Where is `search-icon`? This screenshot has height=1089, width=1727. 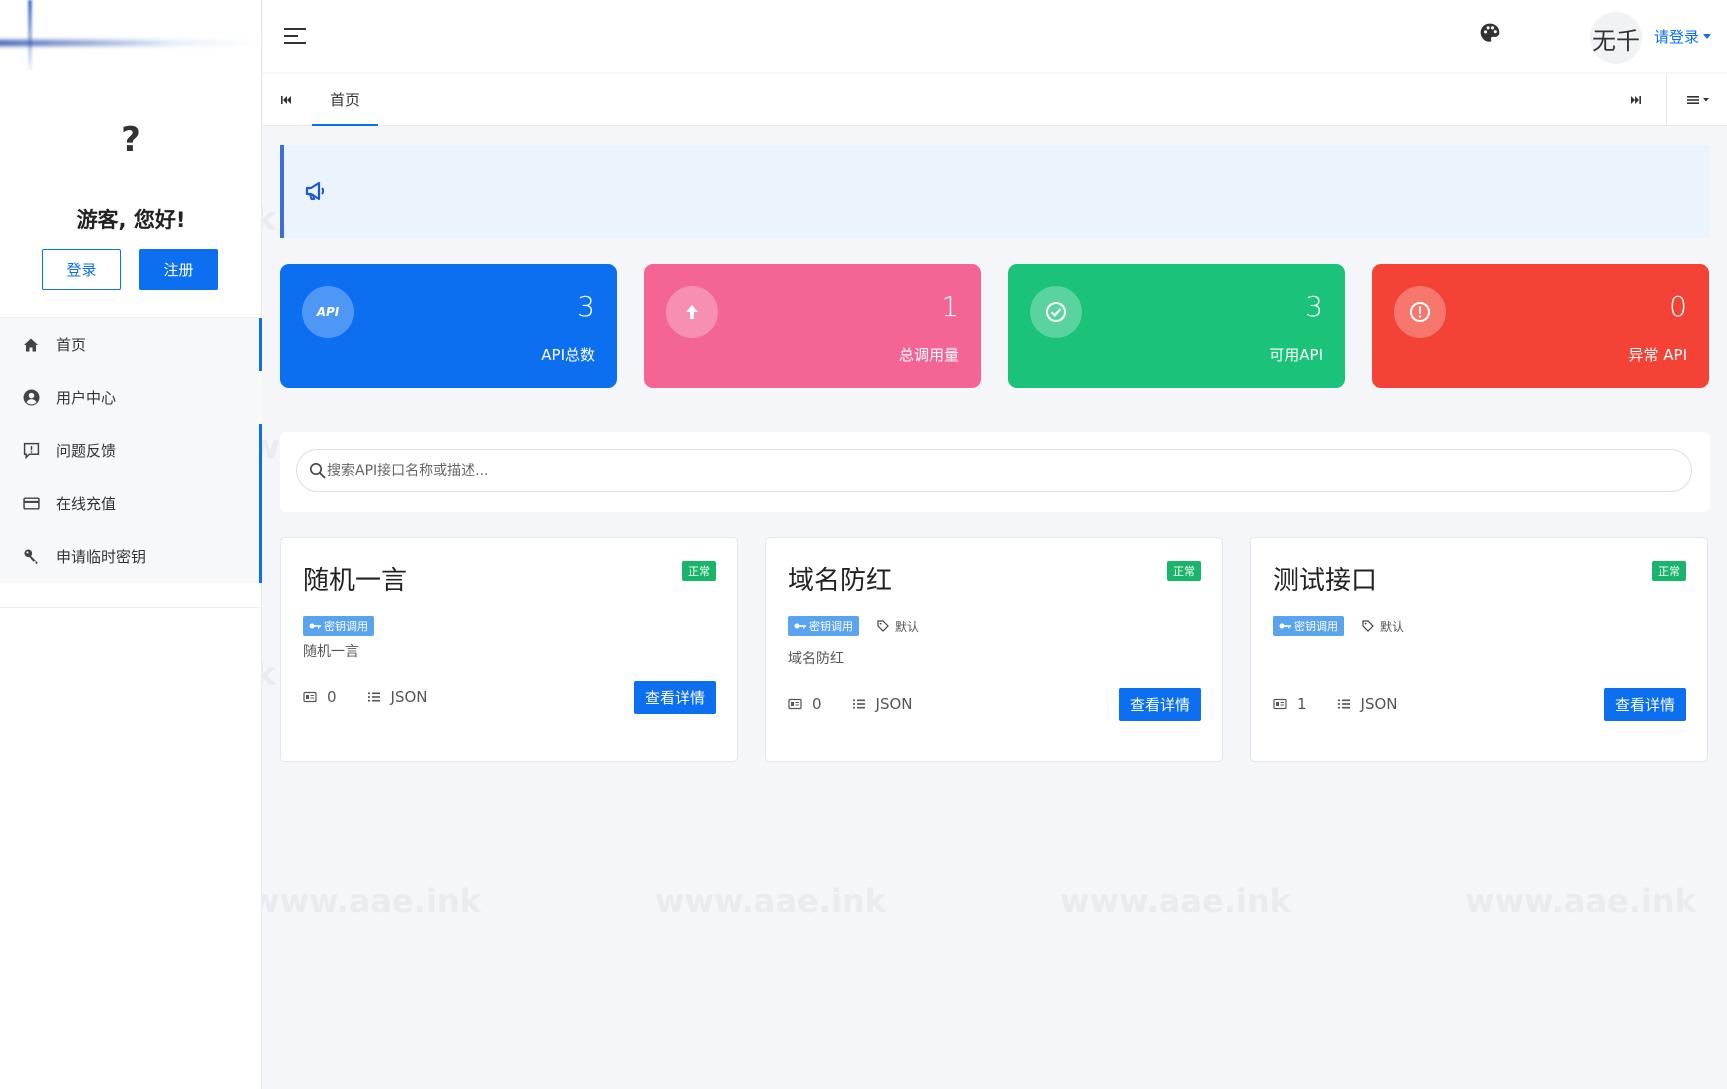
search-icon is located at coordinates (318, 471).